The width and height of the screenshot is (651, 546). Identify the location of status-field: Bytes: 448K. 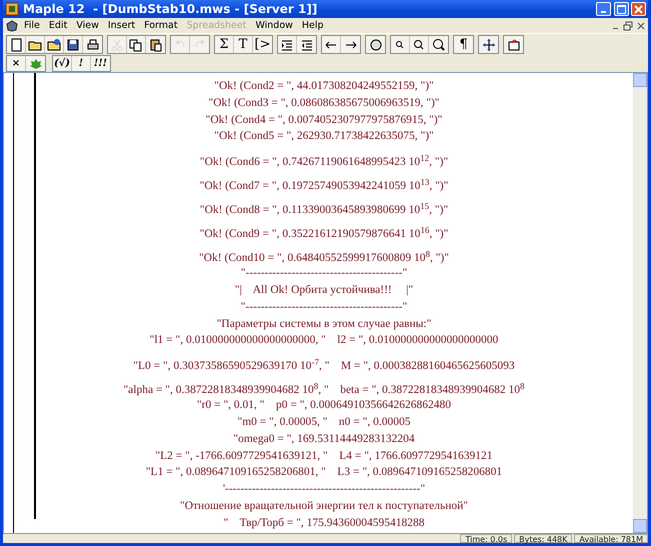
(543, 538).